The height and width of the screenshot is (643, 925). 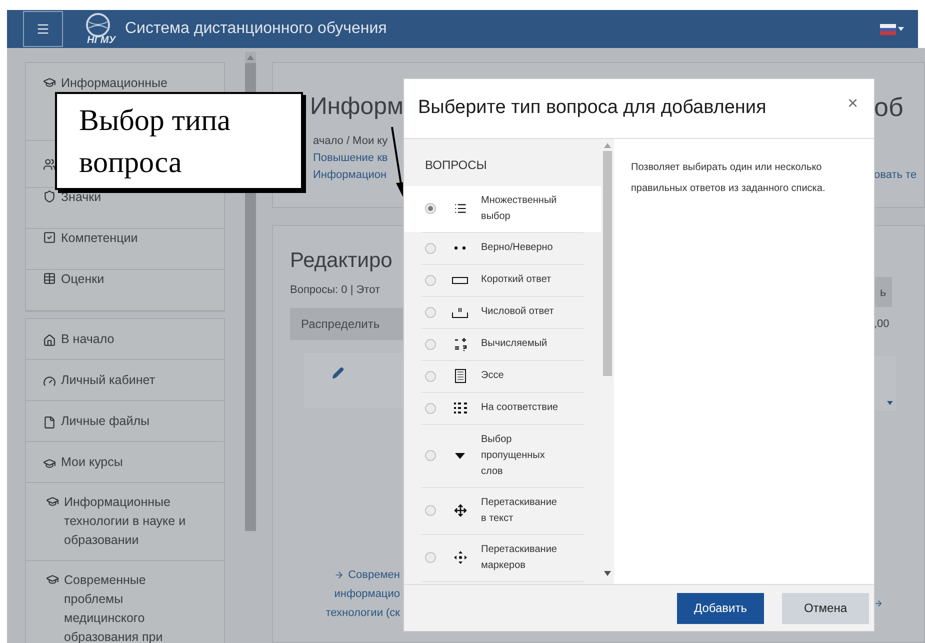 I want to click on question-type-label: Верно/Неверно, so click(x=517, y=248).